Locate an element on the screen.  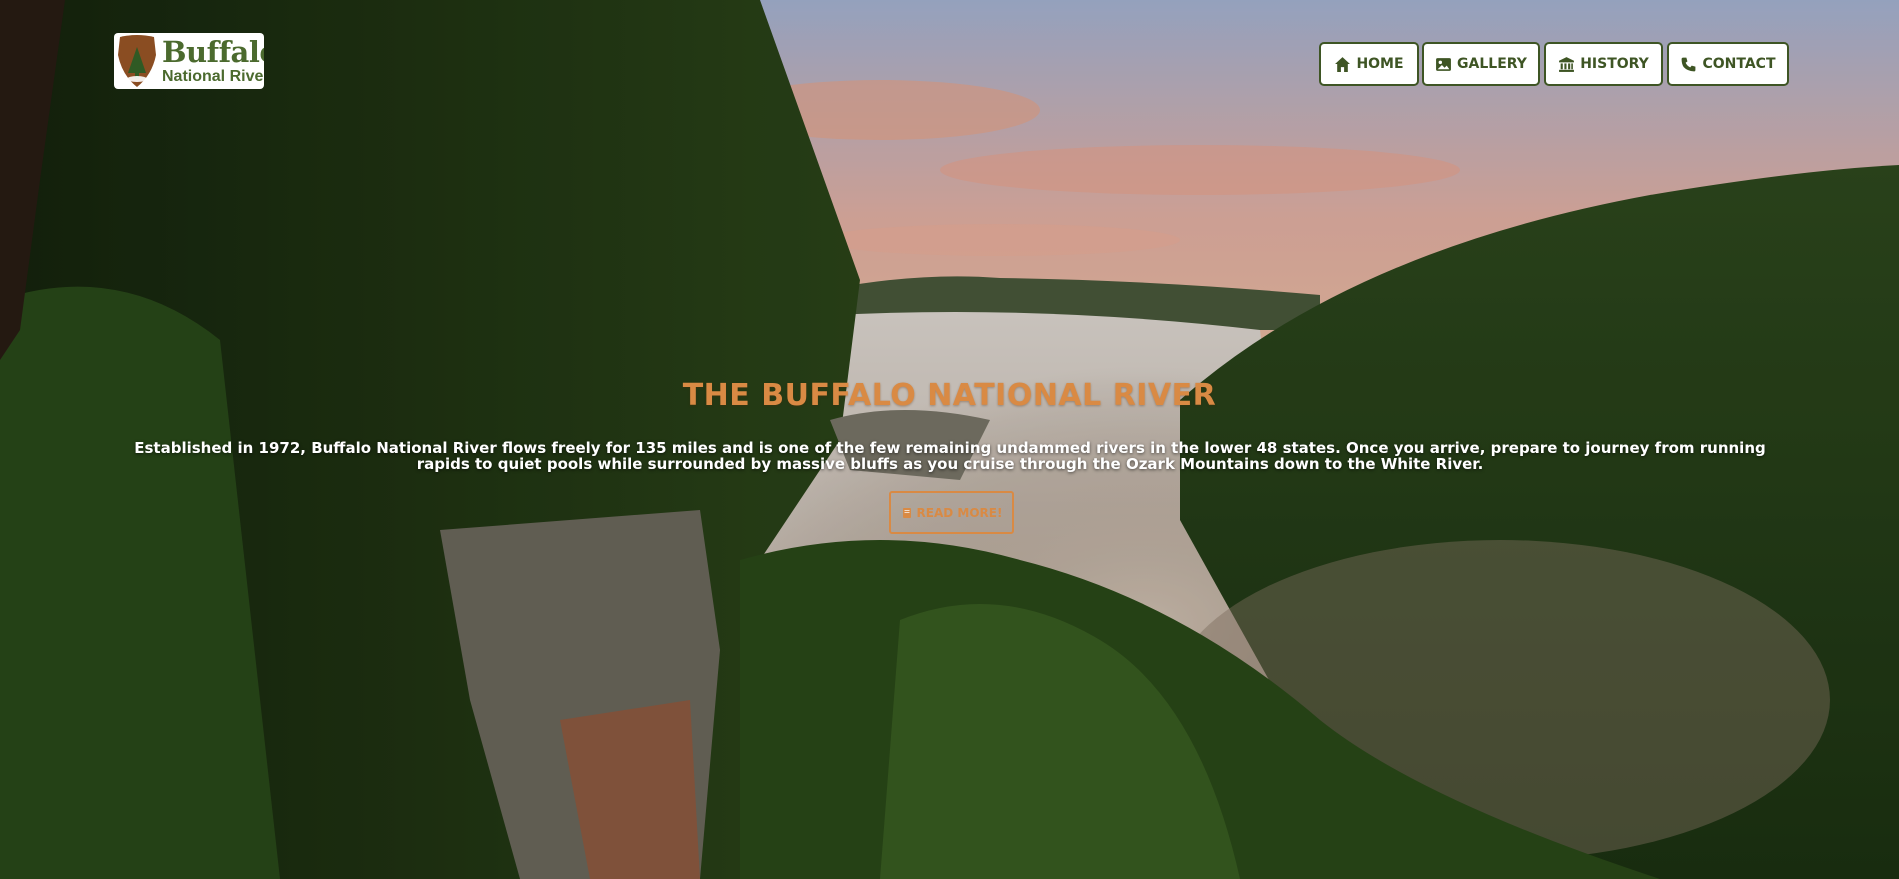
book-icon is located at coordinates (906, 512).